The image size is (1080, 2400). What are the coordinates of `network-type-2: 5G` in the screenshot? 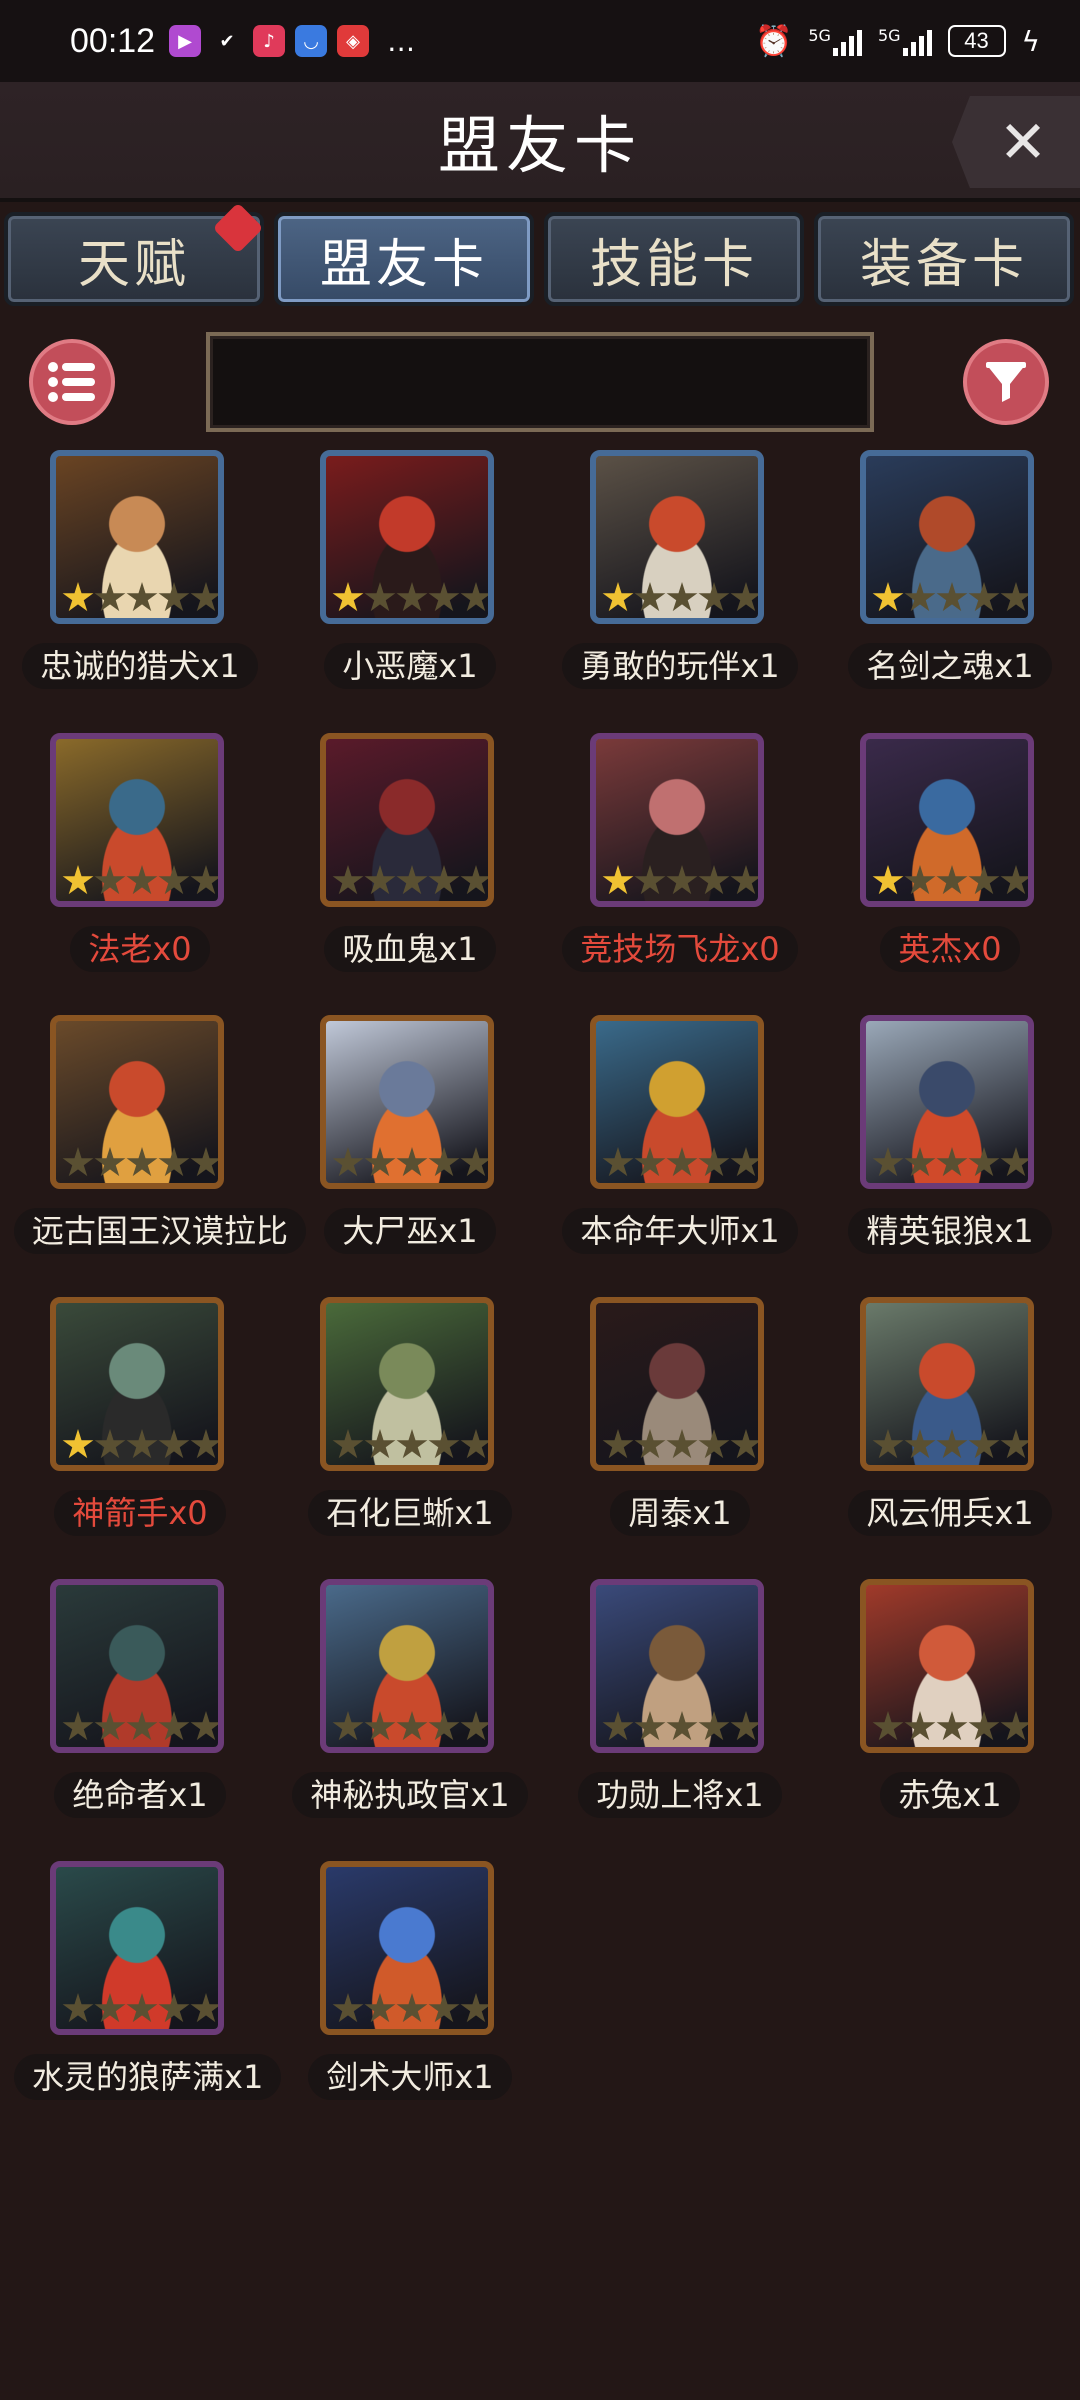 It's located at (889, 35).